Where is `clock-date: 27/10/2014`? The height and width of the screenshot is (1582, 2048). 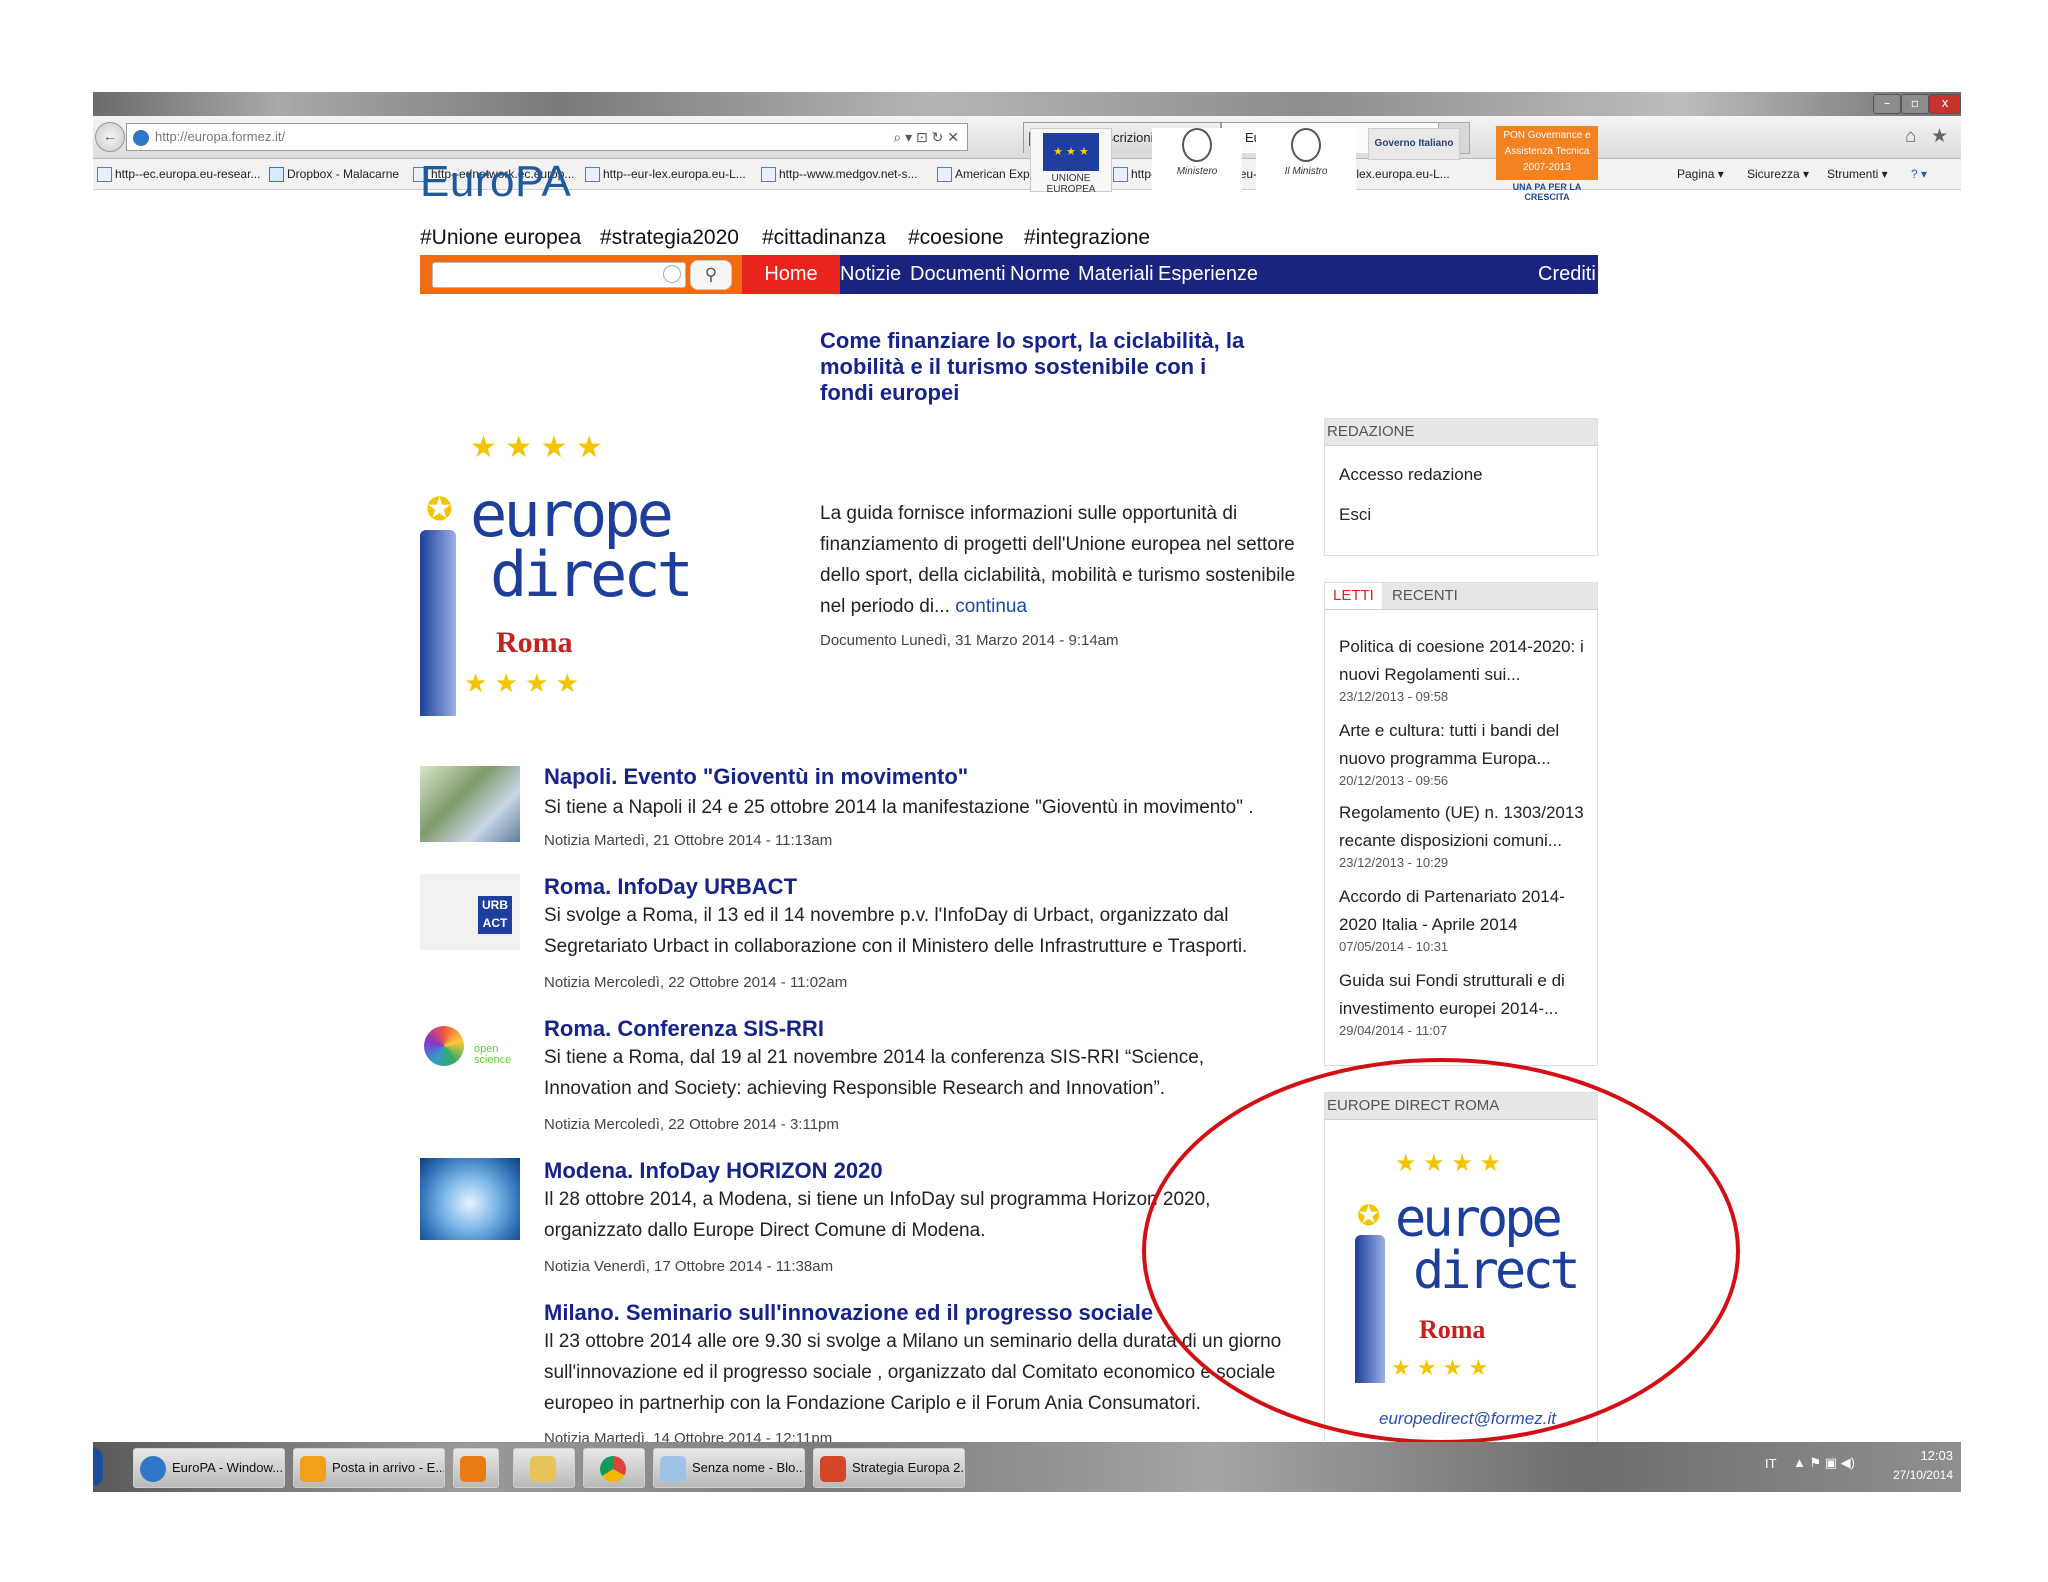
clock-date: 27/10/2014 is located at coordinates (1918, 1475).